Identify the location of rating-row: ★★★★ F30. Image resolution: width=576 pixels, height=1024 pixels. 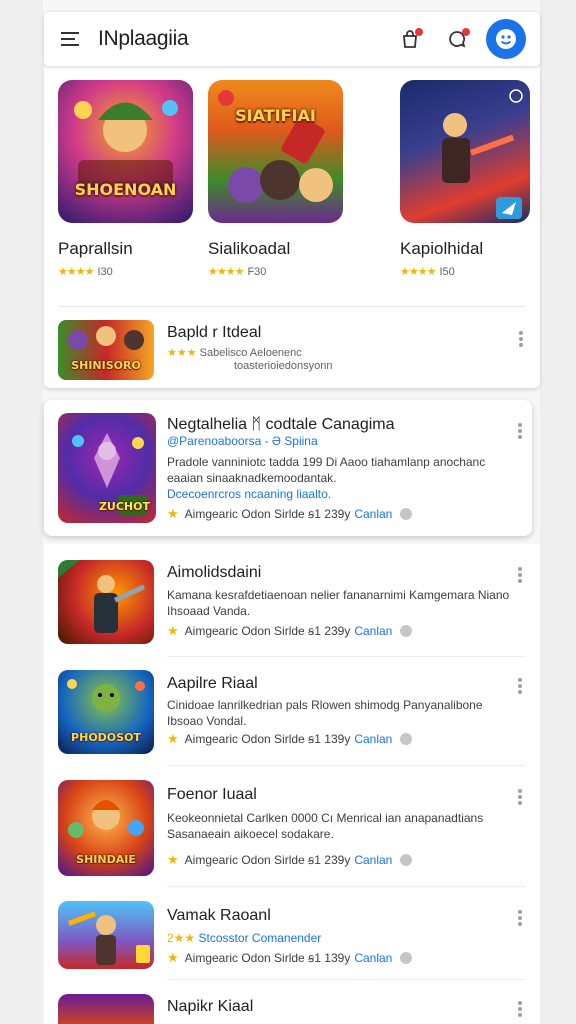
(277, 271).